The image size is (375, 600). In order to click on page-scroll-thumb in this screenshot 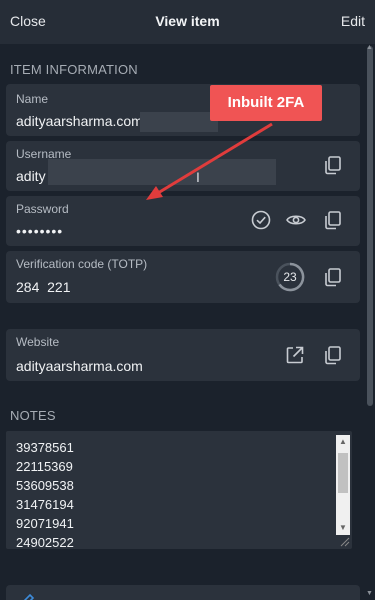, I will do `click(370, 226)`.